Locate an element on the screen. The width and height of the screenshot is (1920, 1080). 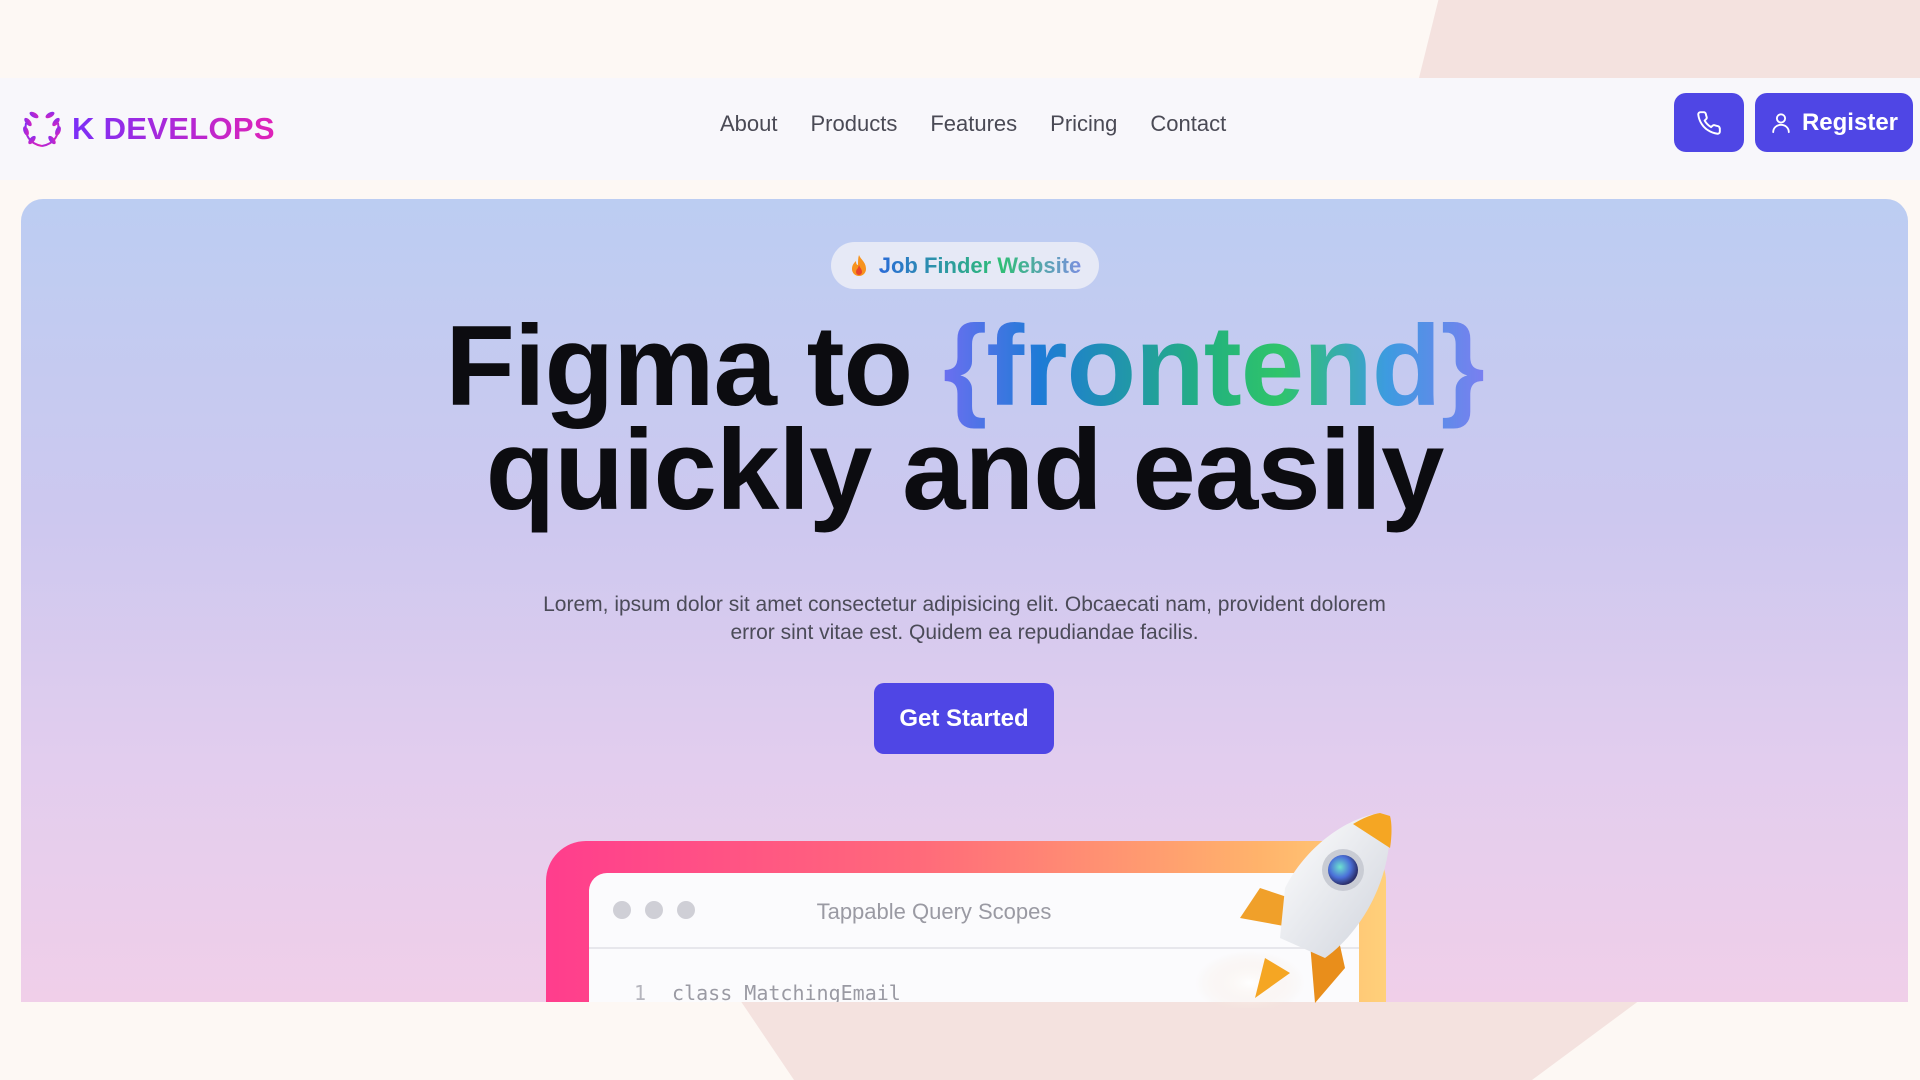
background-shape-bottom is located at coordinates (1190, 1040).